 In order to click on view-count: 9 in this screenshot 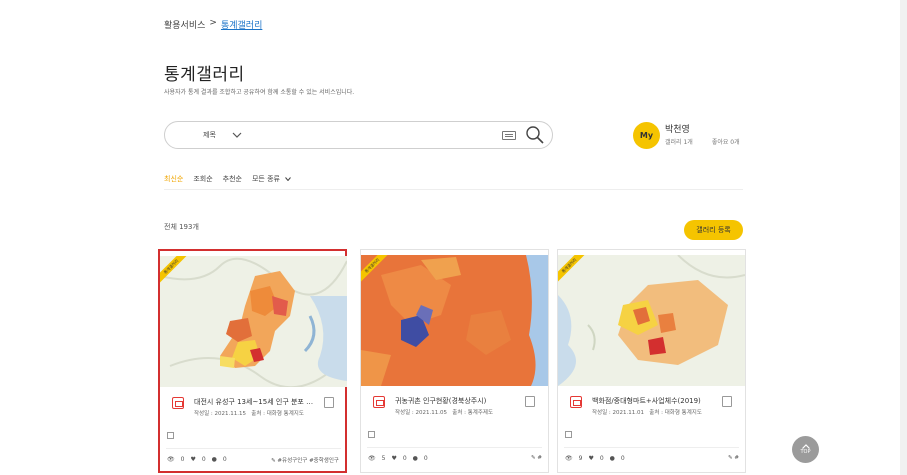, I will do `click(580, 458)`.